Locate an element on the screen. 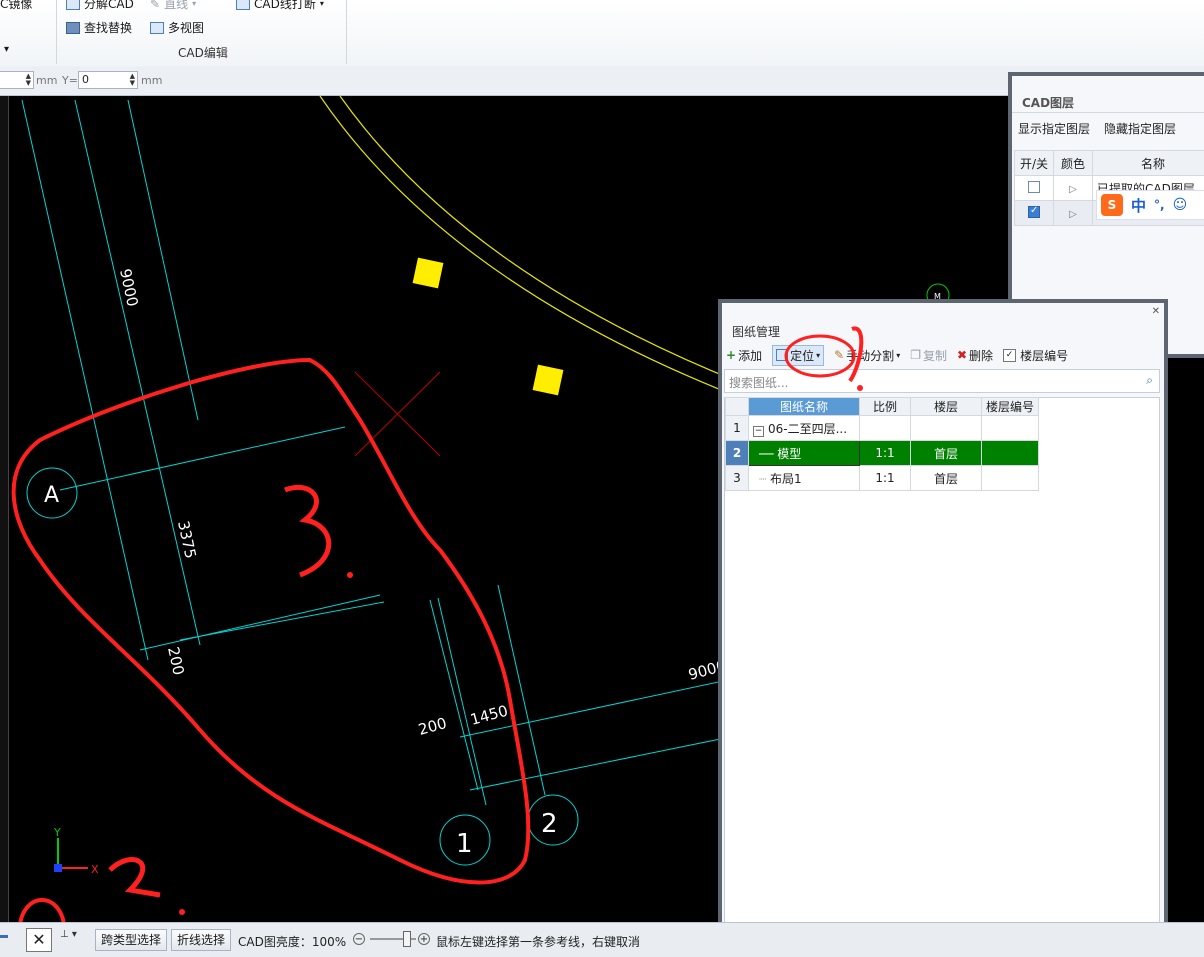  dim-200-a: 200 is located at coordinates (176, 661).